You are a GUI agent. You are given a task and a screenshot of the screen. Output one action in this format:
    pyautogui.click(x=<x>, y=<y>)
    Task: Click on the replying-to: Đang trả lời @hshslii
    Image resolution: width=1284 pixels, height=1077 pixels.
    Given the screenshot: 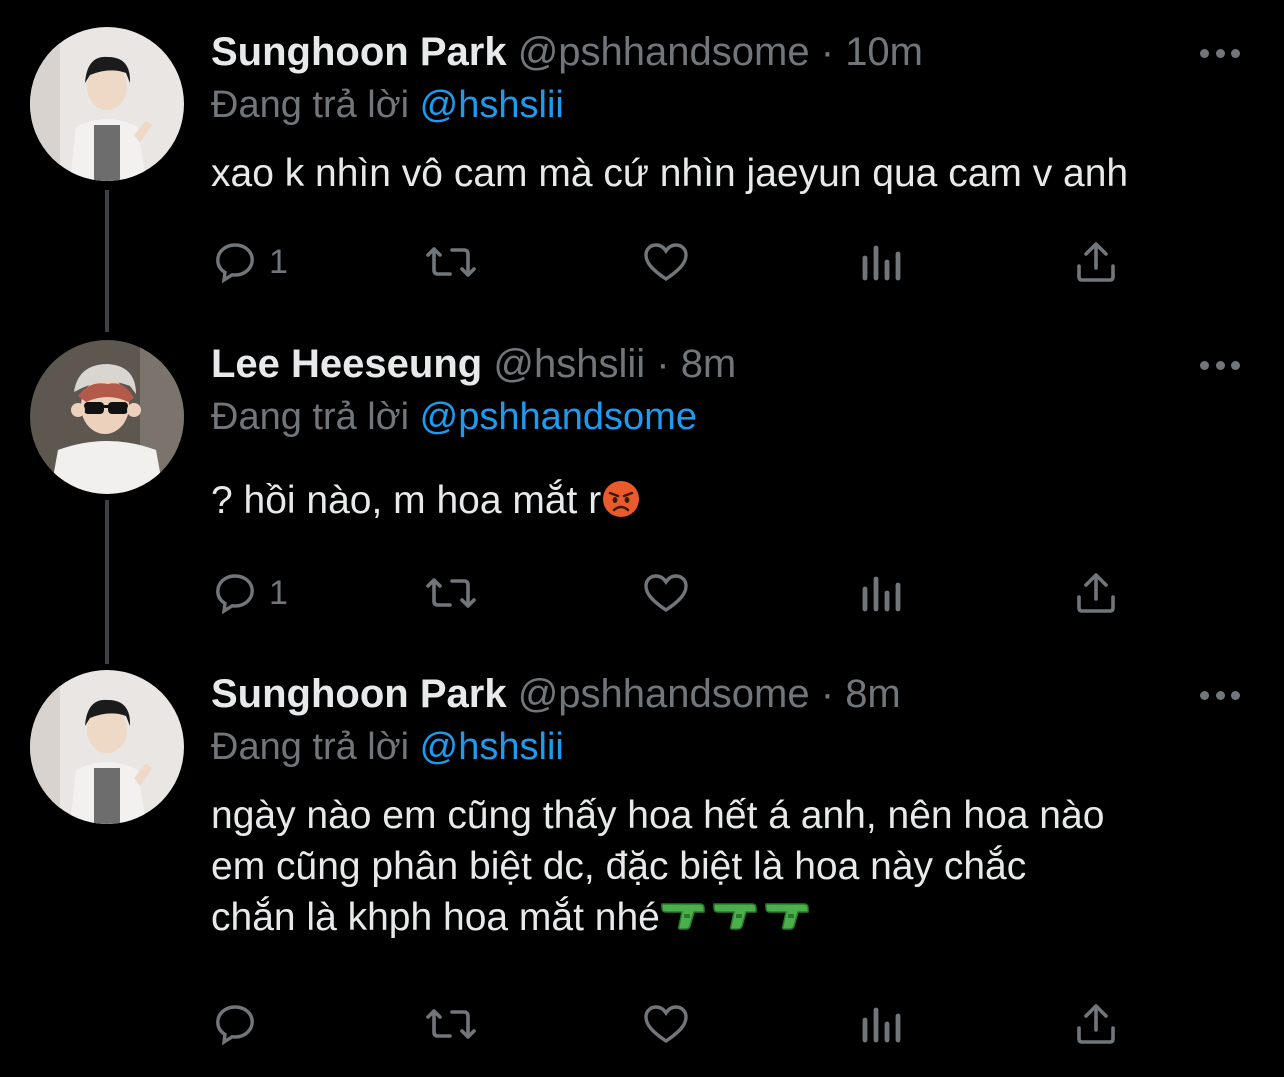 What is the action you would take?
    pyautogui.click(x=387, y=747)
    